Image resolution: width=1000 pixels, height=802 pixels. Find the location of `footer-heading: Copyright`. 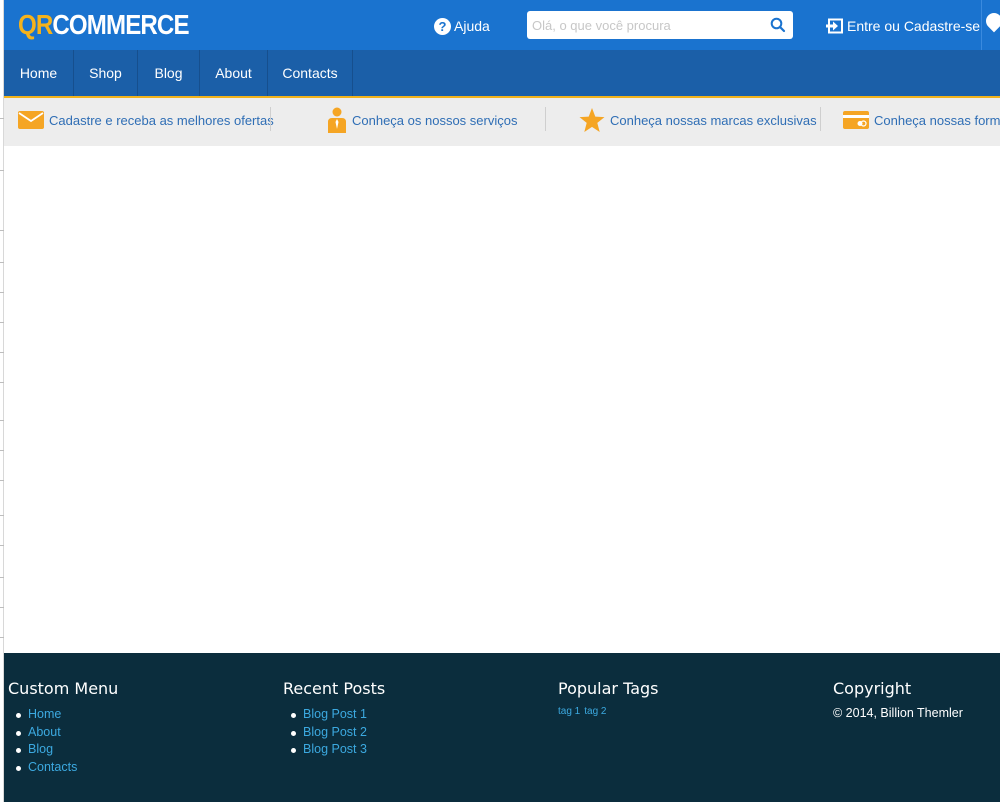

footer-heading: Copyright is located at coordinates (872, 688).